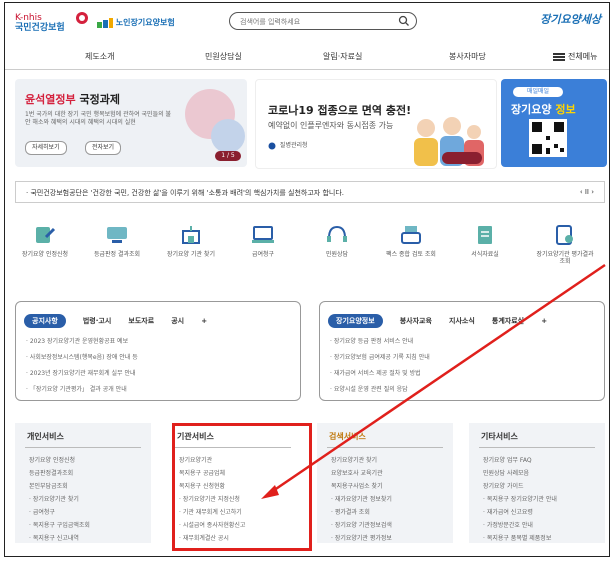  Describe the element at coordinates (82, 340) in the screenshot. I see `list-item: · 2023 장기요양기관 운영현황공표 예보` at that location.